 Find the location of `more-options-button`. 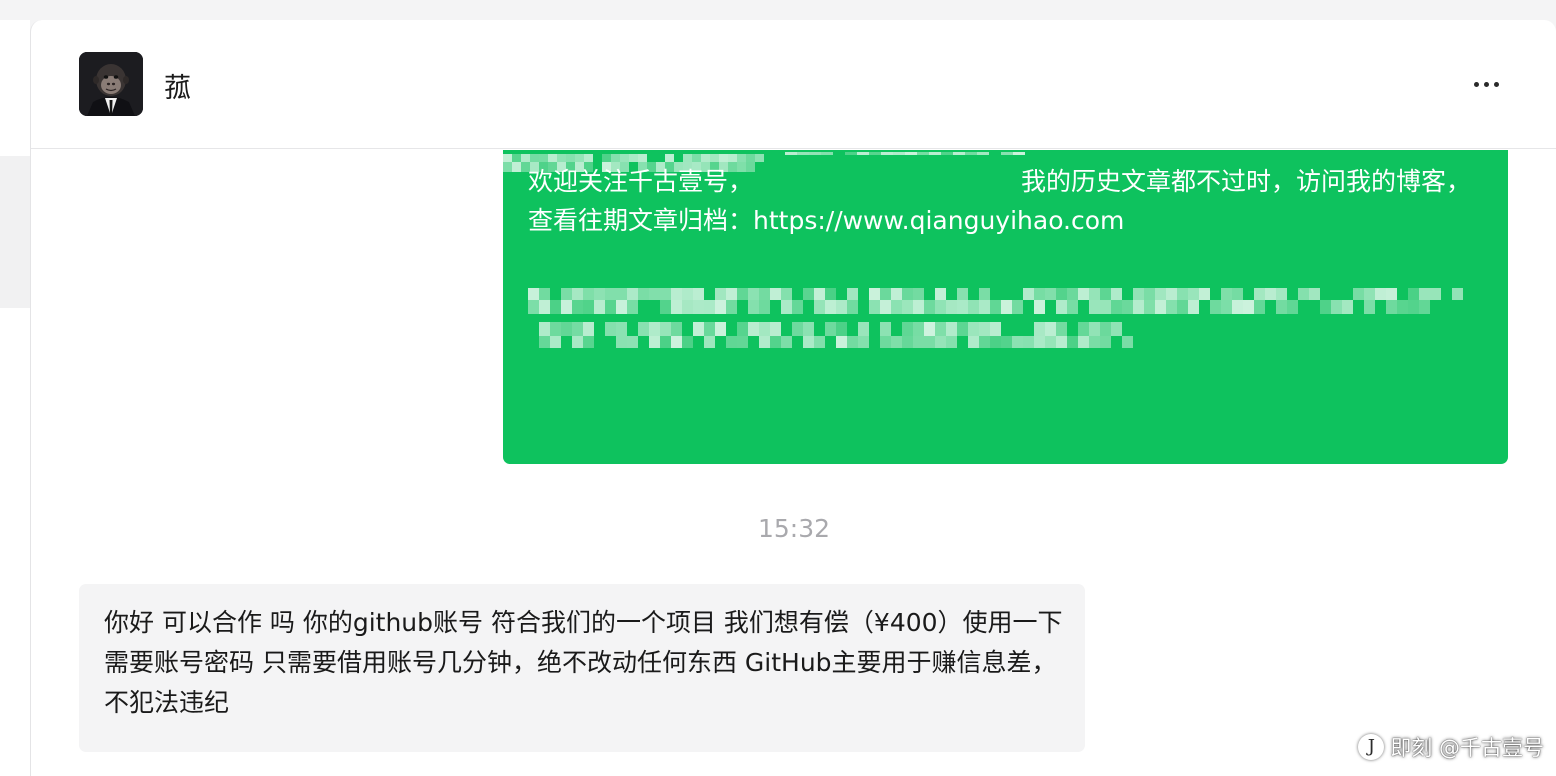

more-options-button is located at coordinates (1486, 84).